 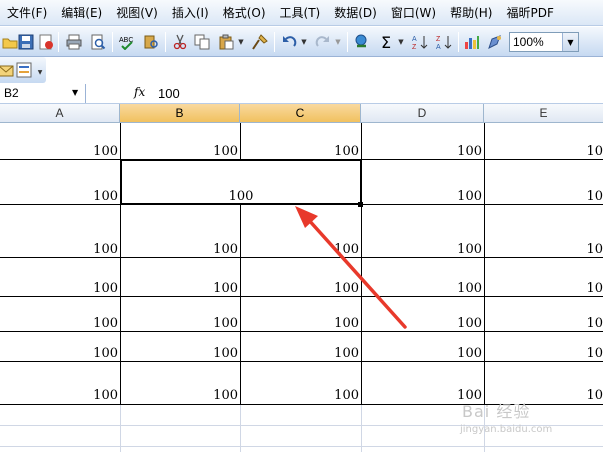 I want to click on watermark-logo: Bai 经验, so click(x=496, y=411).